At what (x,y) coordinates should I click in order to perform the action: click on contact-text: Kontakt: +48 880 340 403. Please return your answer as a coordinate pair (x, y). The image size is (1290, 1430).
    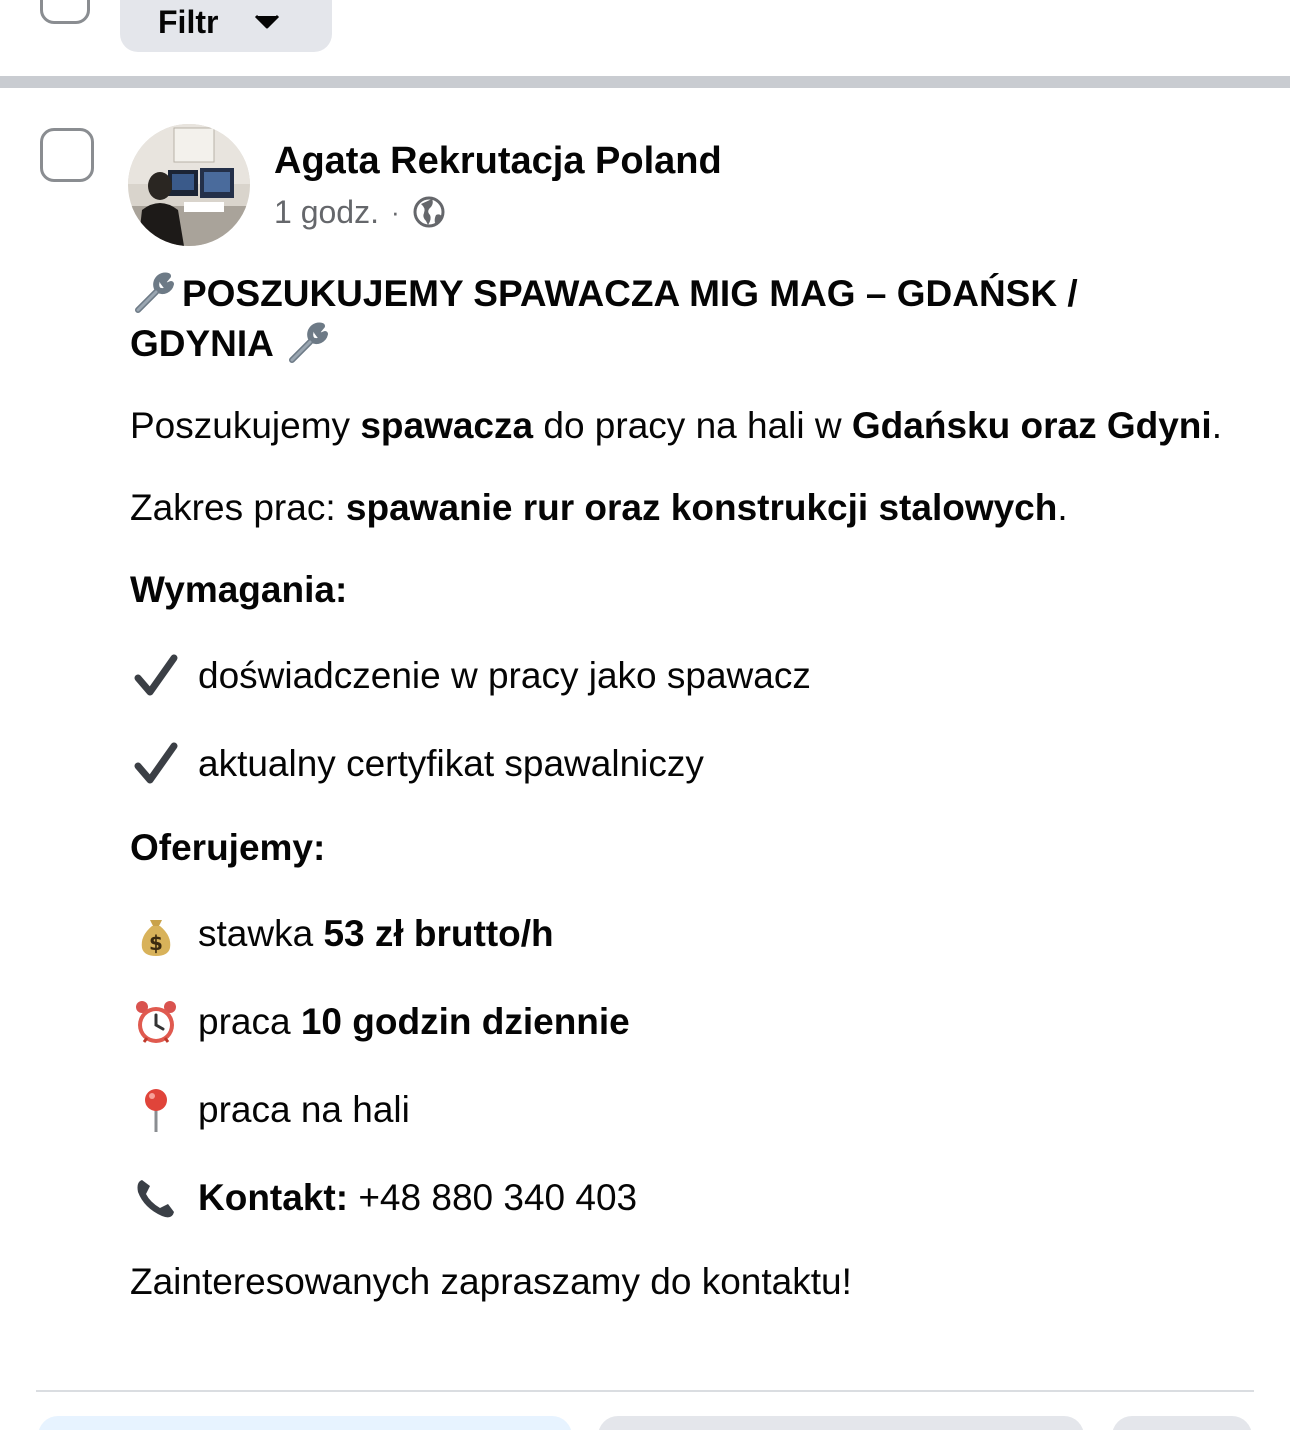
    Looking at the image, I should click on (417, 1198).